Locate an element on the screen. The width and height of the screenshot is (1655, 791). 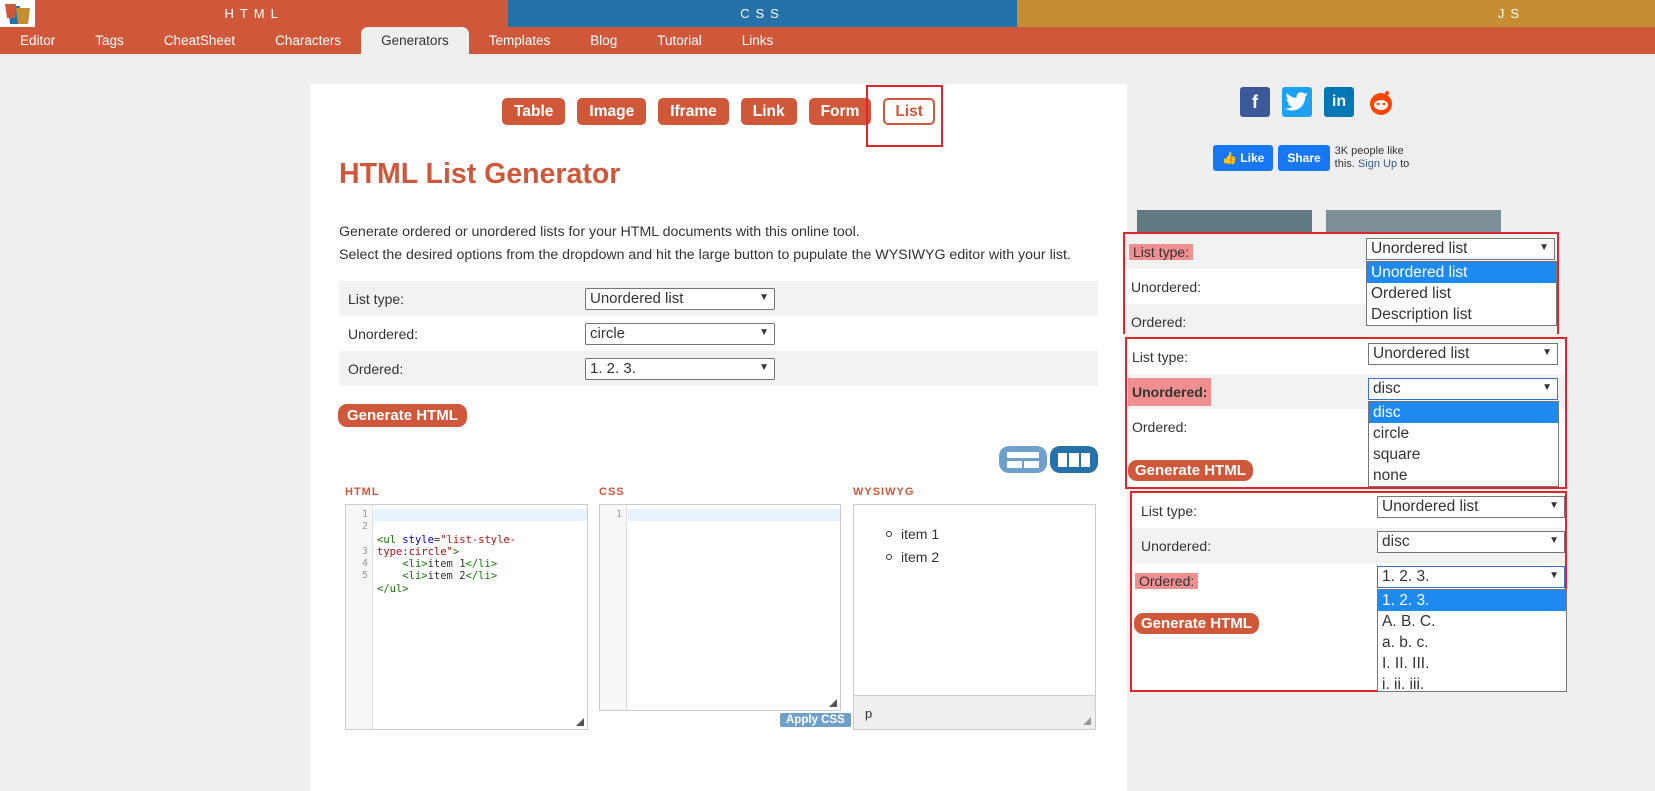
nav-generators: Generators is located at coordinates (415, 40).